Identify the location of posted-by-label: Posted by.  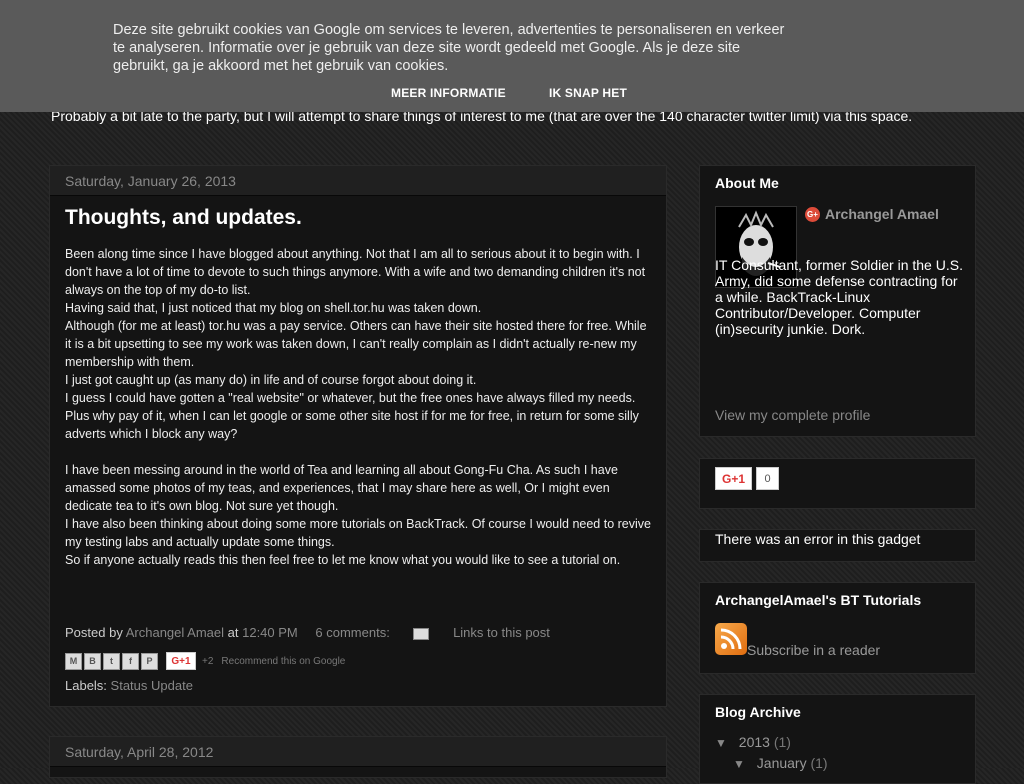
(94, 632).